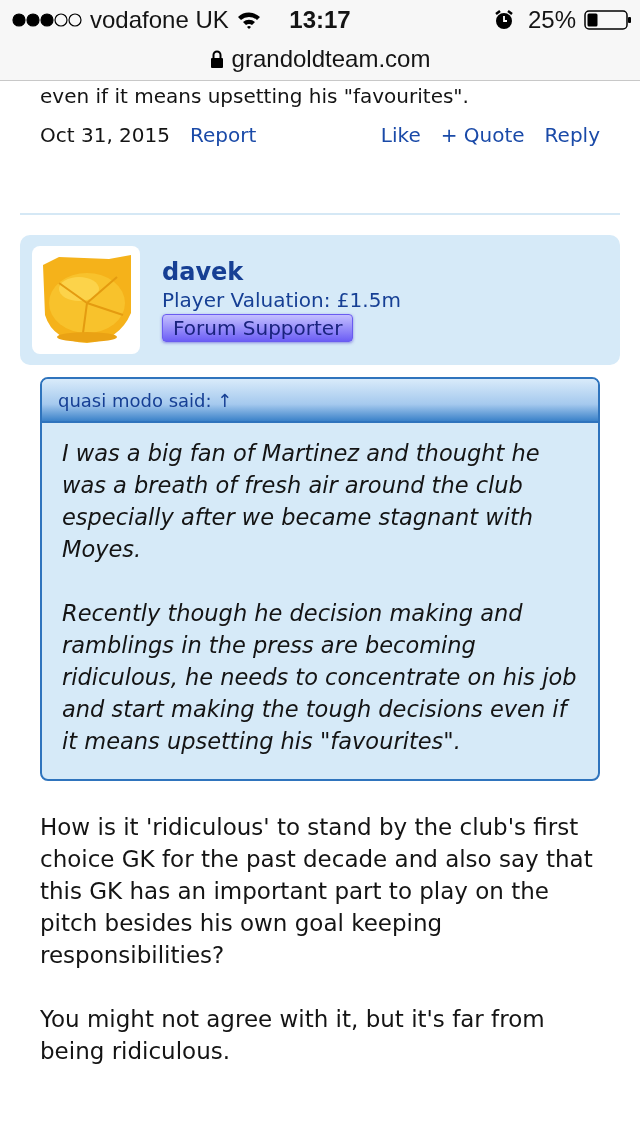 This screenshot has height=1136, width=640. Describe the element at coordinates (105, 135) in the screenshot. I see `post-date: Oct 31, 2015` at that location.